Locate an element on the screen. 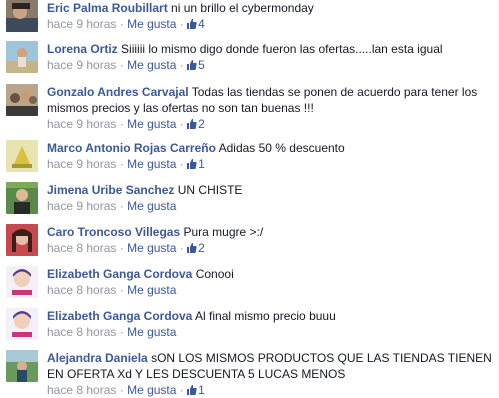 Image resolution: width=499 pixels, height=398 pixels. comment-meta: hace 9 horas · Me gusta · 2 is located at coordinates (270, 124).